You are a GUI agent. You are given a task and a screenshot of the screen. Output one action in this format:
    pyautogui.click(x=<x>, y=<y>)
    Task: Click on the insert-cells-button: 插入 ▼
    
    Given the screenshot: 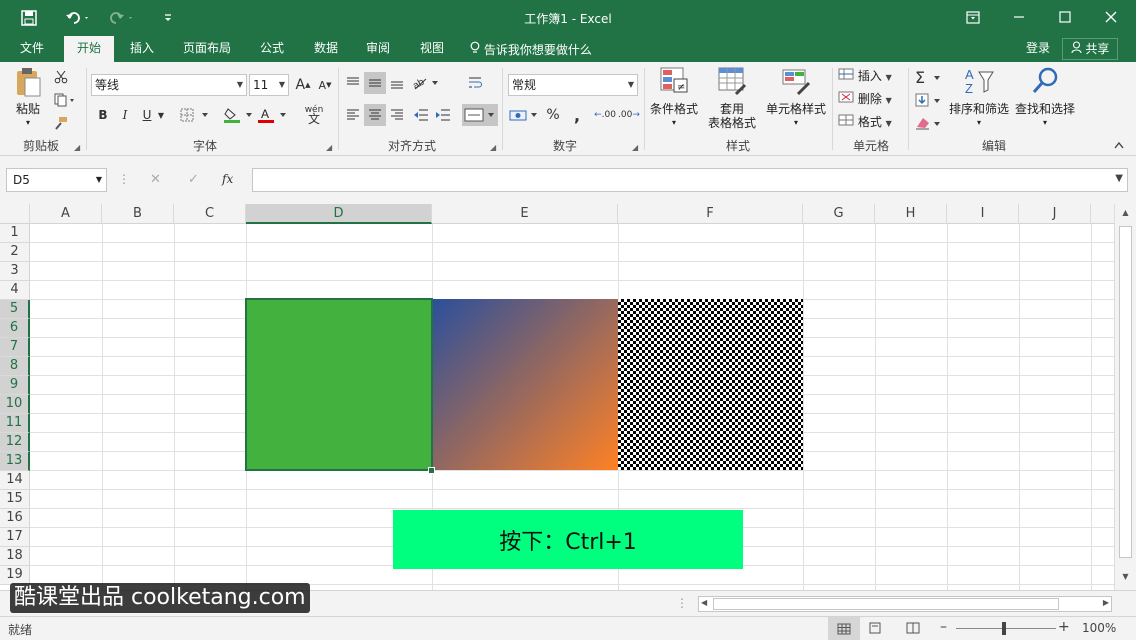 What is the action you would take?
    pyautogui.click(x=871, y=76)
    